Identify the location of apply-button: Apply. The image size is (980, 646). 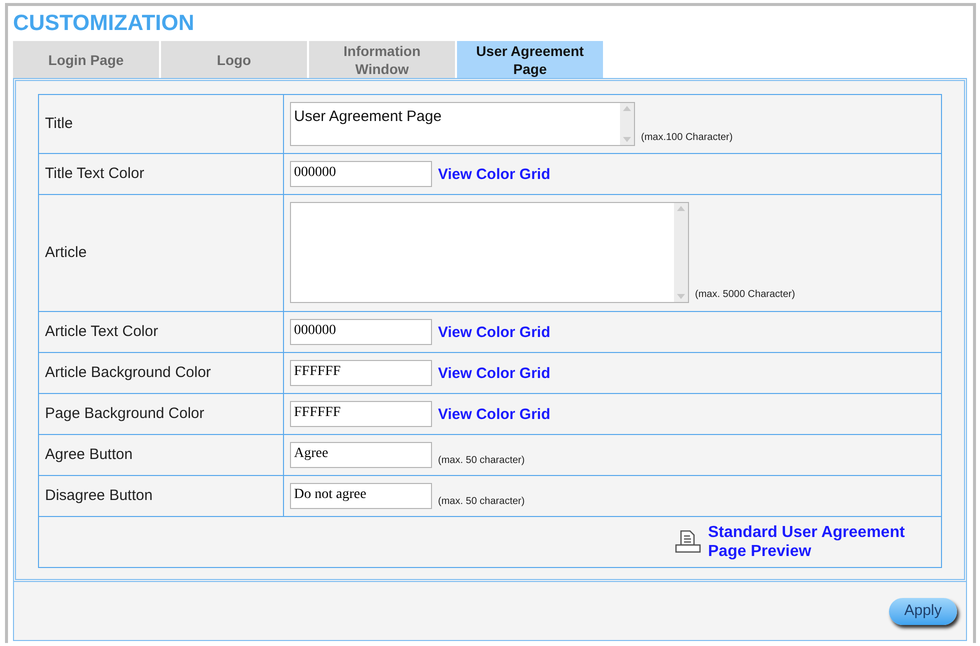
(923, 611).